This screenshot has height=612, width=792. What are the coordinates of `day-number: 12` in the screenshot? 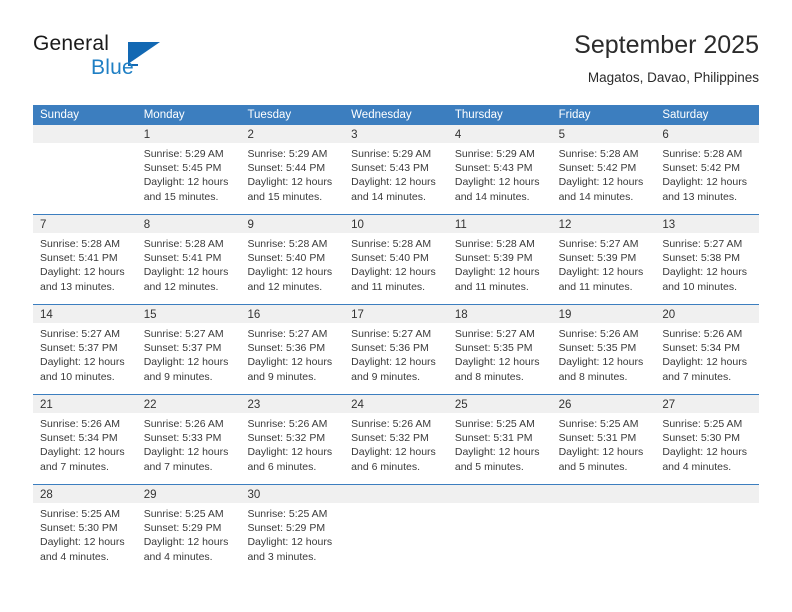 It's located at (565, 225).